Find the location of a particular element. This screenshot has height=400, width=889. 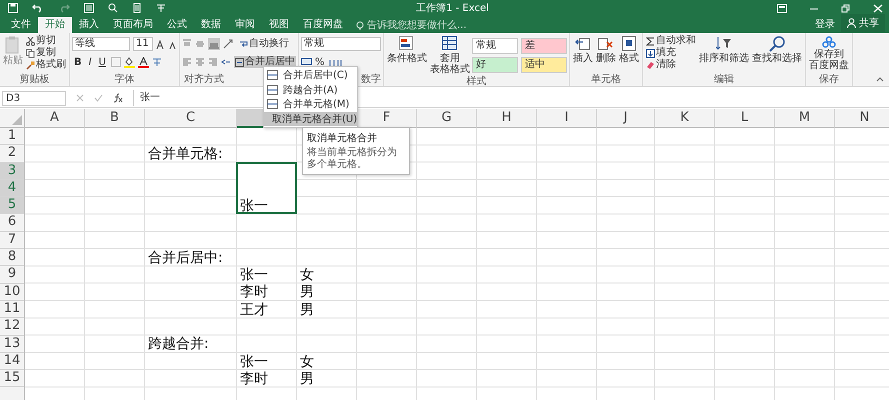

group-label: 字体 is located at coordinates (124, 80).